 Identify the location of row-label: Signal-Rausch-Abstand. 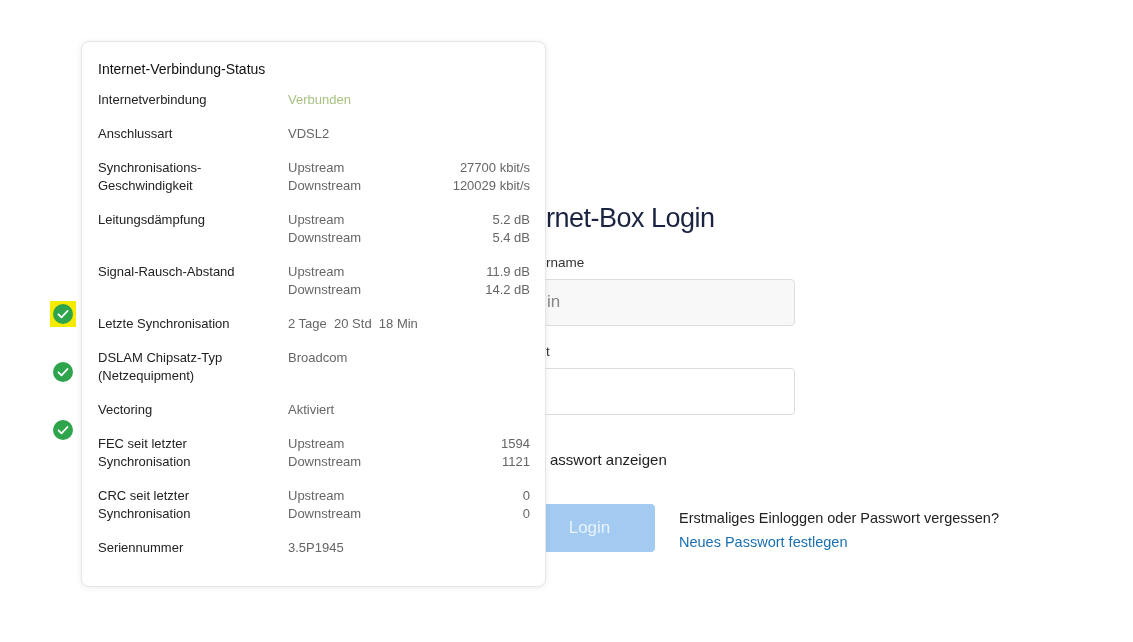
(167, 272).